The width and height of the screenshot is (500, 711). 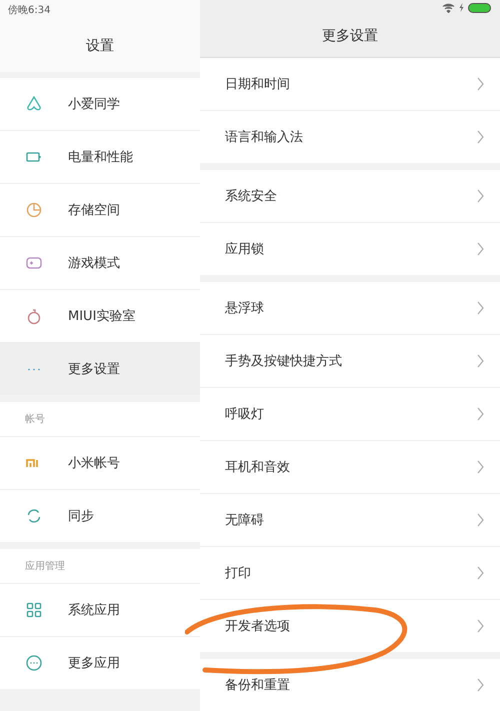 I want to click on sync-icon, so click(x=34, y=516).